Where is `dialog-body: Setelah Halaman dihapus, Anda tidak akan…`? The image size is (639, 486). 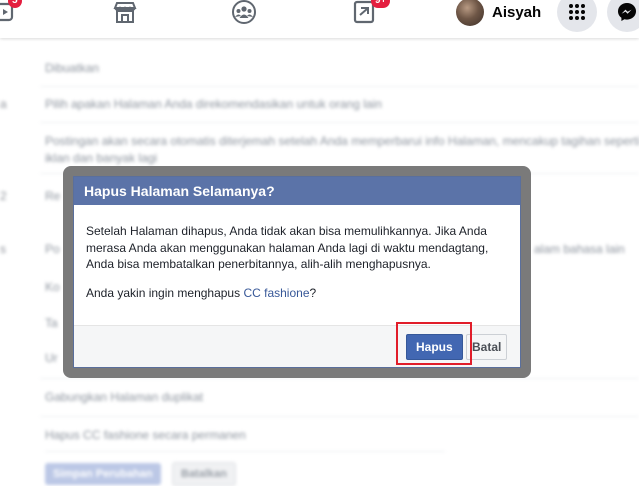
dialog-body: Setelah Halaman dihapus, Anda tidak akan… is located at coordinates (297, 253).